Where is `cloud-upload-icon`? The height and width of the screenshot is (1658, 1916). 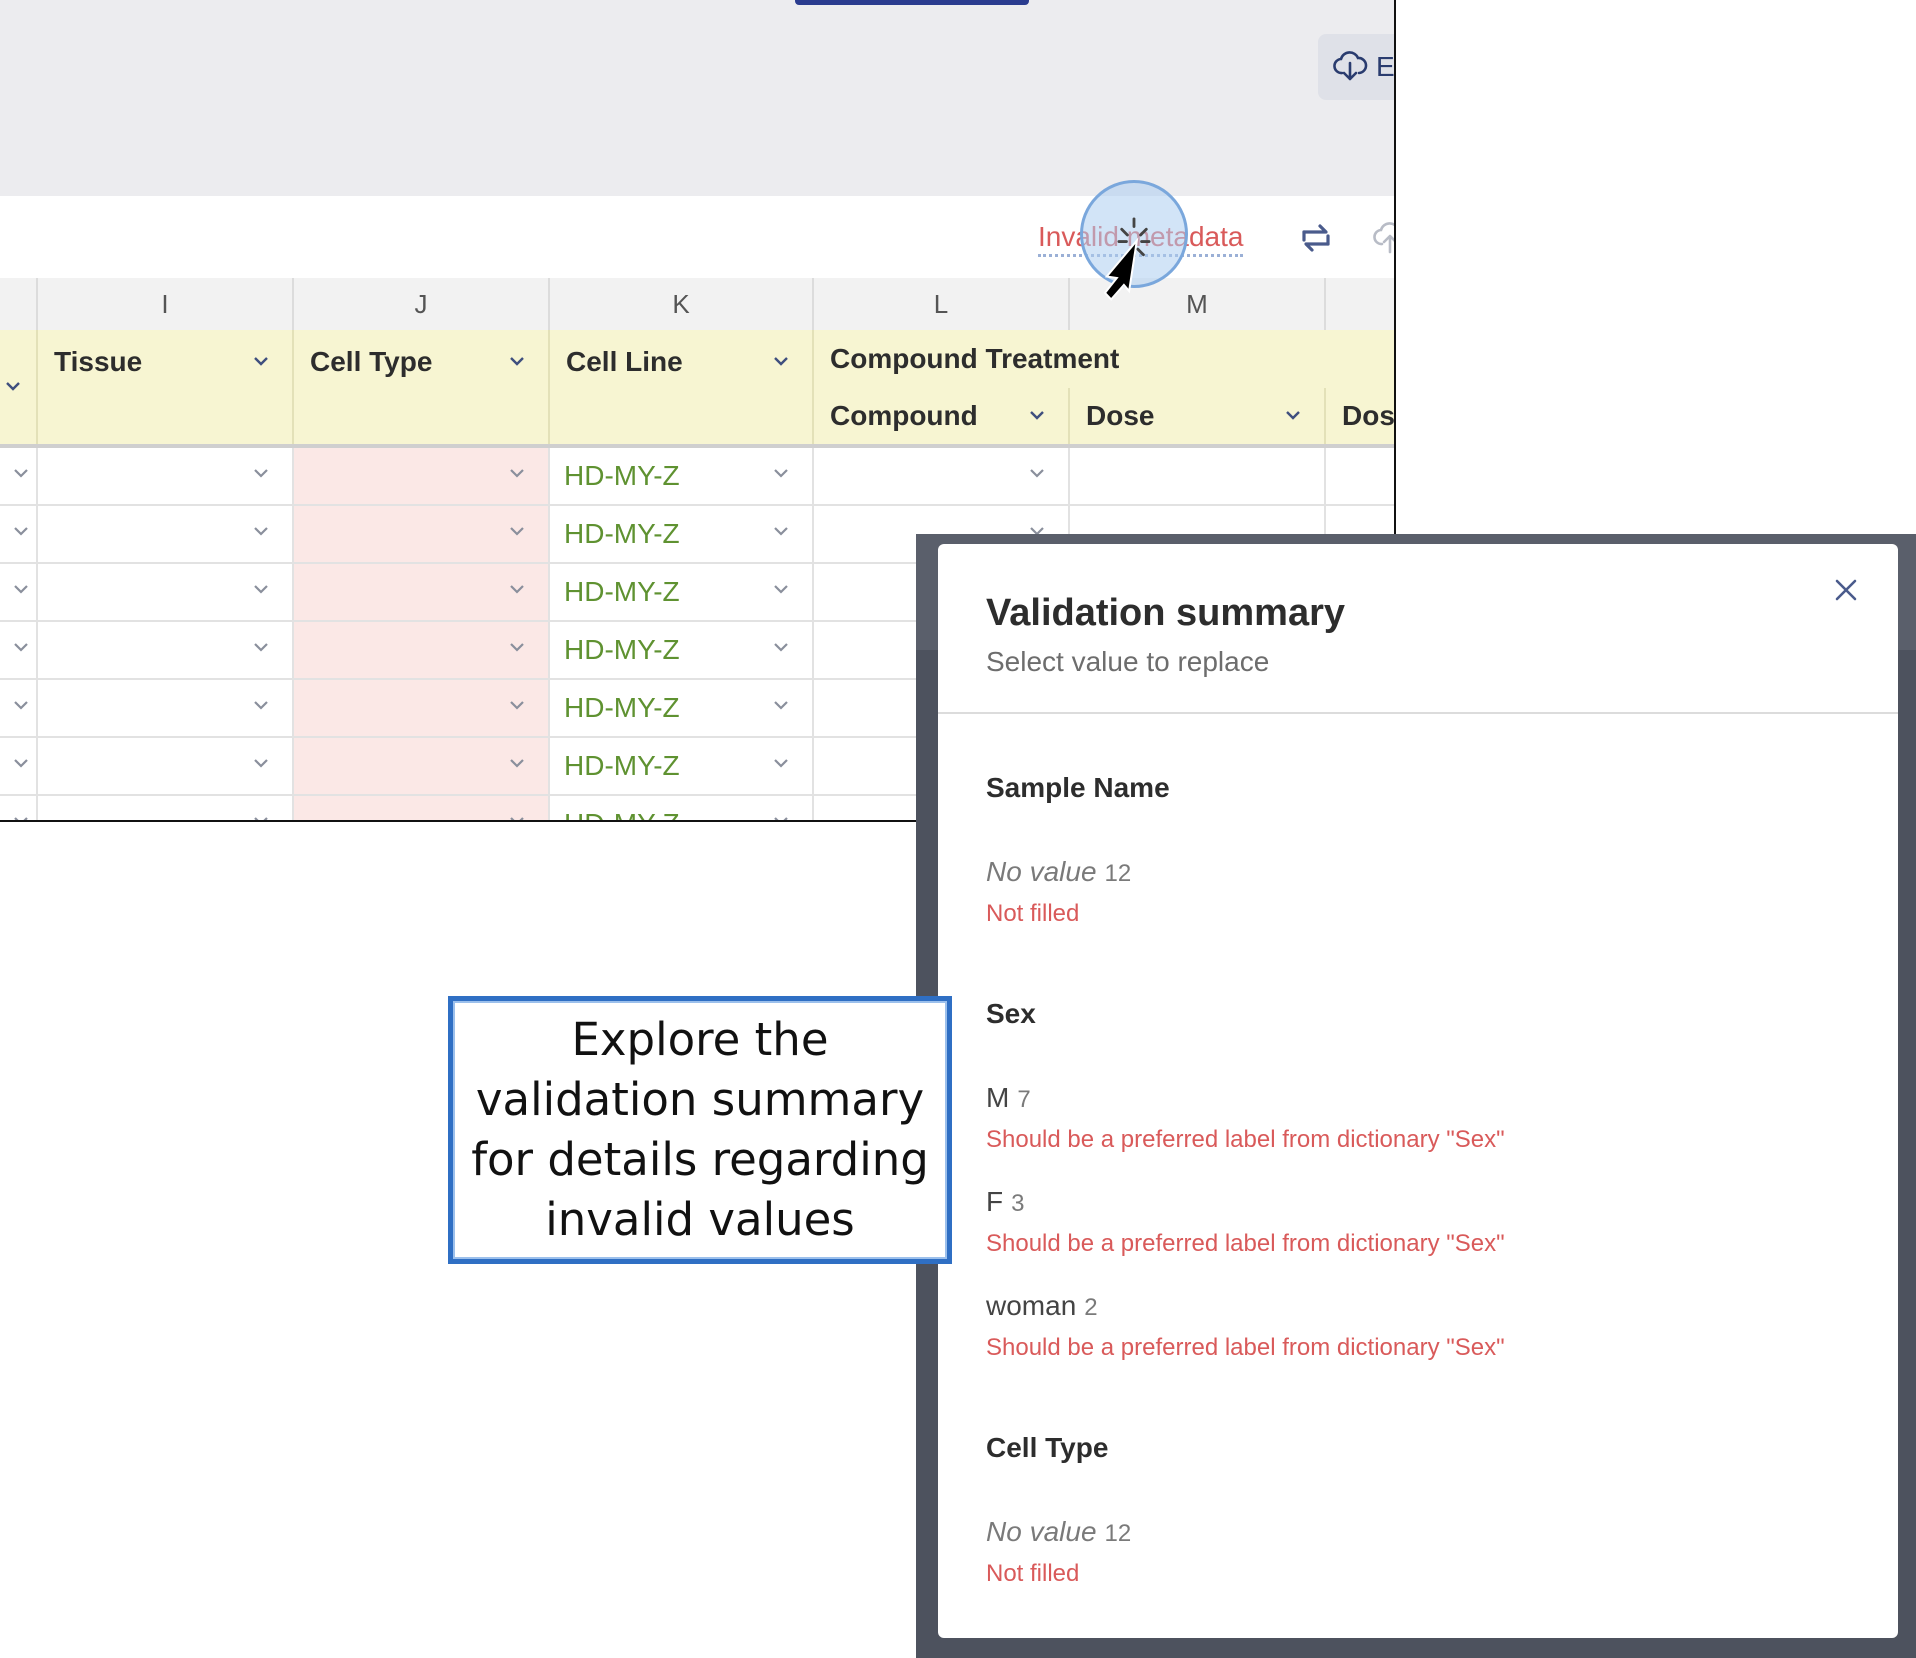 cloud-upload-icon is located at coordinates (1384, 238).